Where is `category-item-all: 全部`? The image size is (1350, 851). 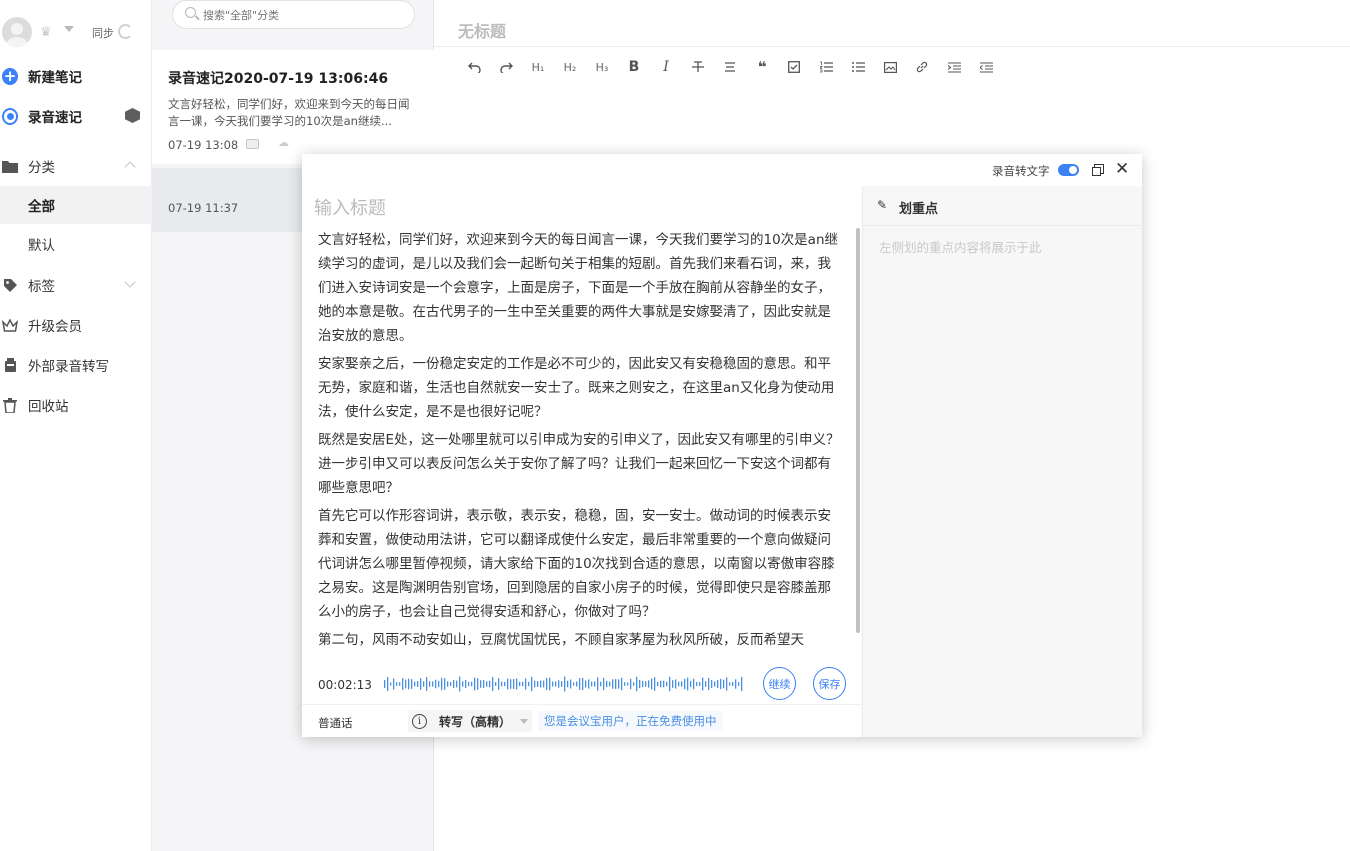 category-item-all: 全部 is located at coordinates (76, 205).